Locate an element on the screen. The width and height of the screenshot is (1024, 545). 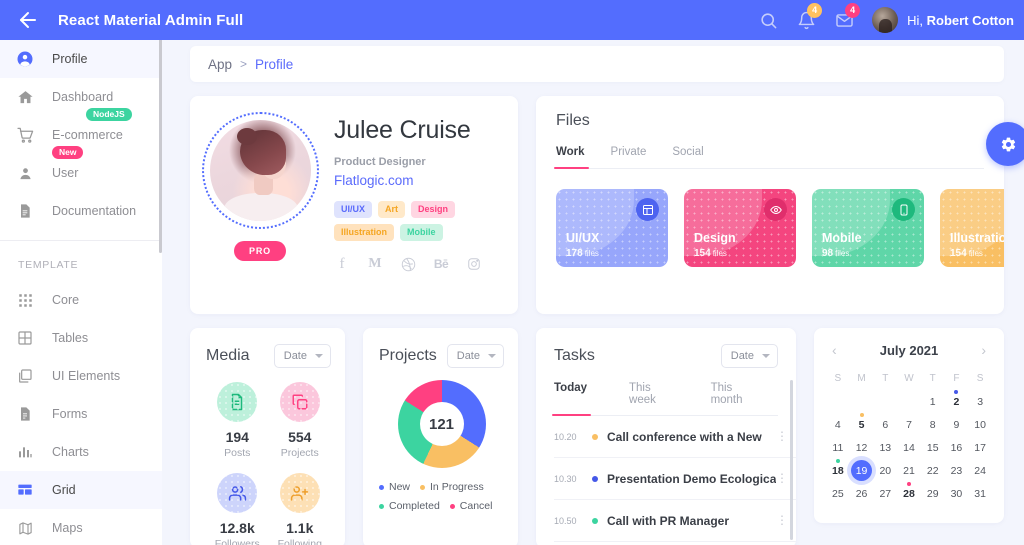
calendar-day: 15 is located at coordinates (933, 447).